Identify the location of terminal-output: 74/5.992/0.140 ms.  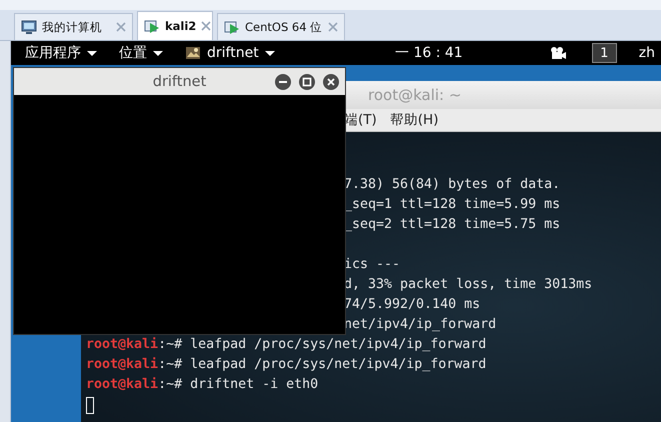
(412, 304).